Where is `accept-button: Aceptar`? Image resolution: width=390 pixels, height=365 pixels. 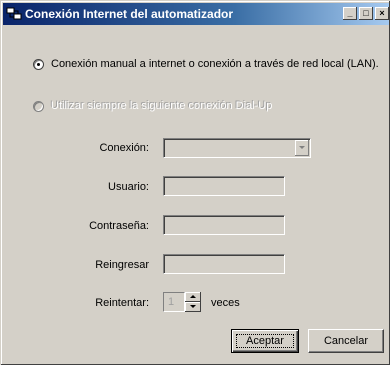 accept-button: Aceptar is located at coordinates (265, 341).